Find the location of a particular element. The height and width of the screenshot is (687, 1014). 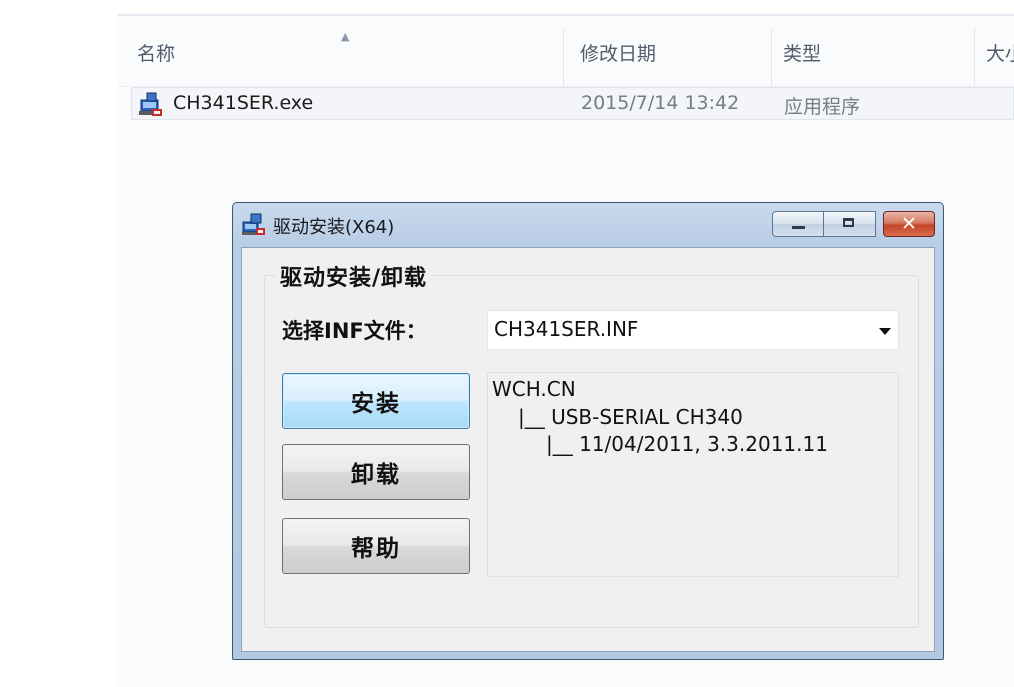

inf-file-selected-value: CH341SER.INF is located at coordinates (566, 329).